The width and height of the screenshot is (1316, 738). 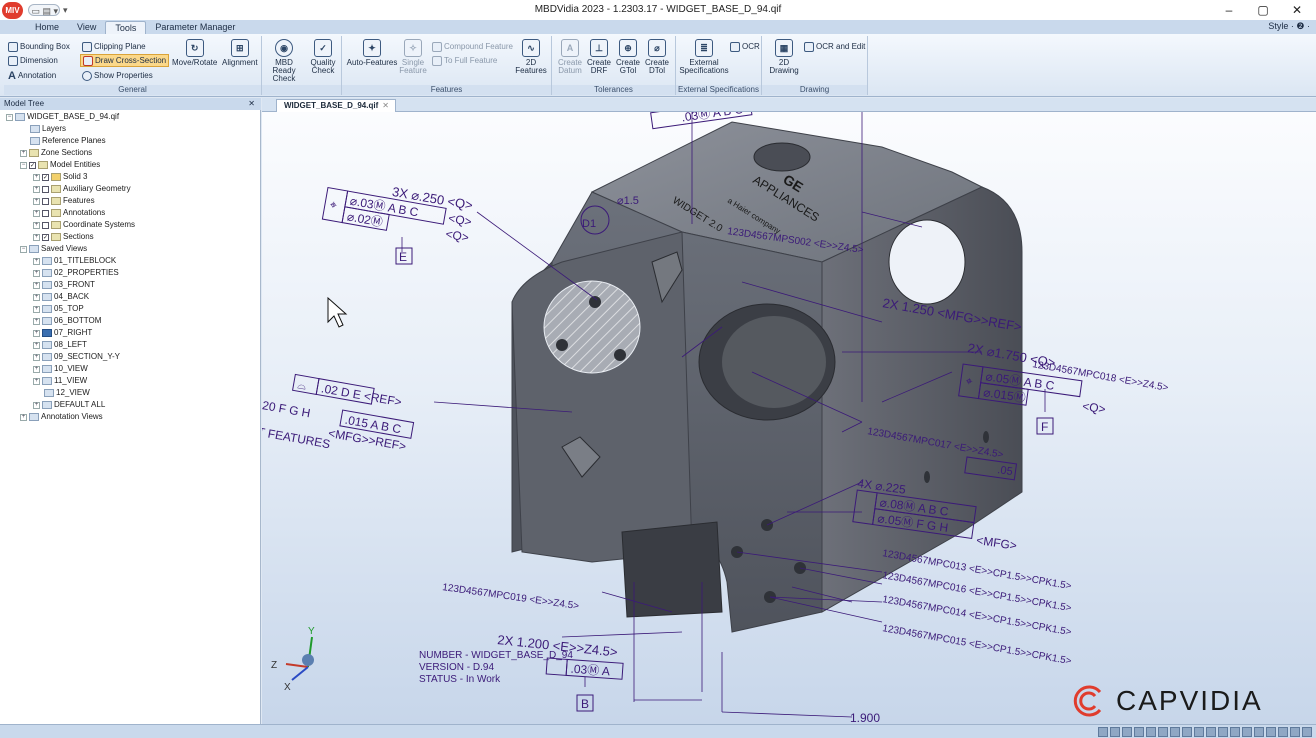 What do you see at coordinates (398, 209) in the screenshot?
I see `hole-callout-3x: 3X ⌀.250 <Q> ⌖ ⌀.03Ⓜ A B C ⌀.02Ⓜ <Q> <Q>` at bounding box center [398, 209].